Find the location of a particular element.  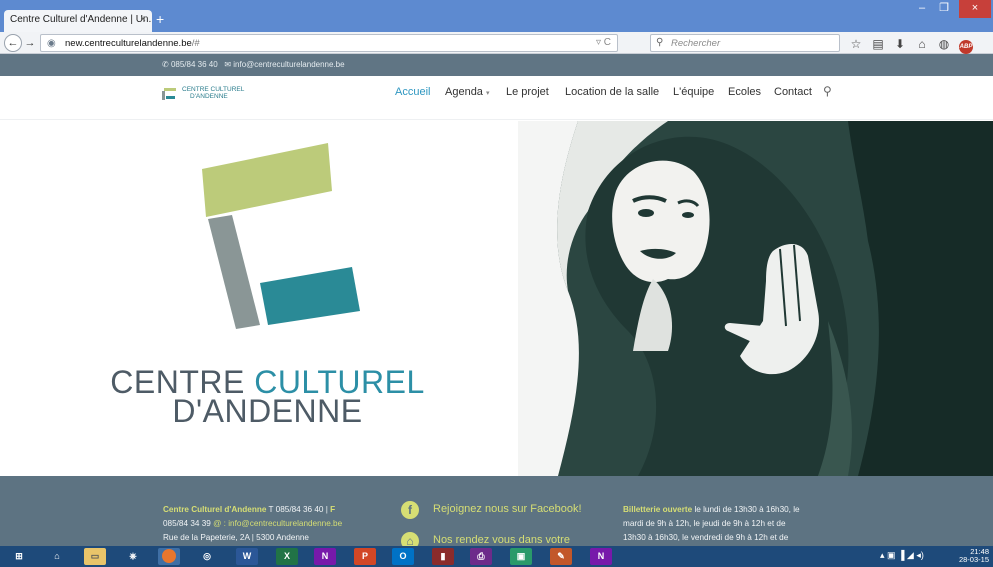

footer-fax-label: F is located at coordinates (333, 509).